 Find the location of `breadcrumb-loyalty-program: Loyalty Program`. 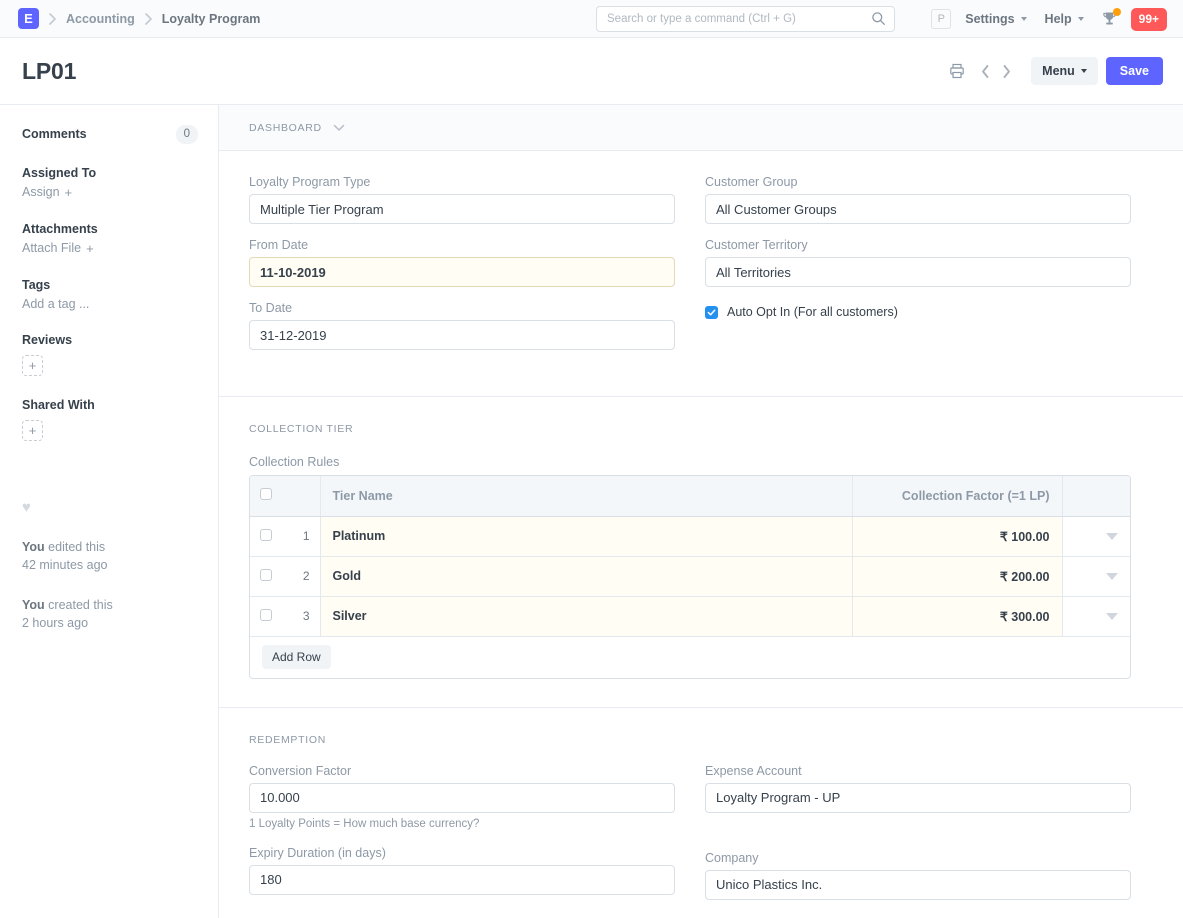

breadcrumb-loyalty-program: Loyalty Program is located at coordinates (211, 19).